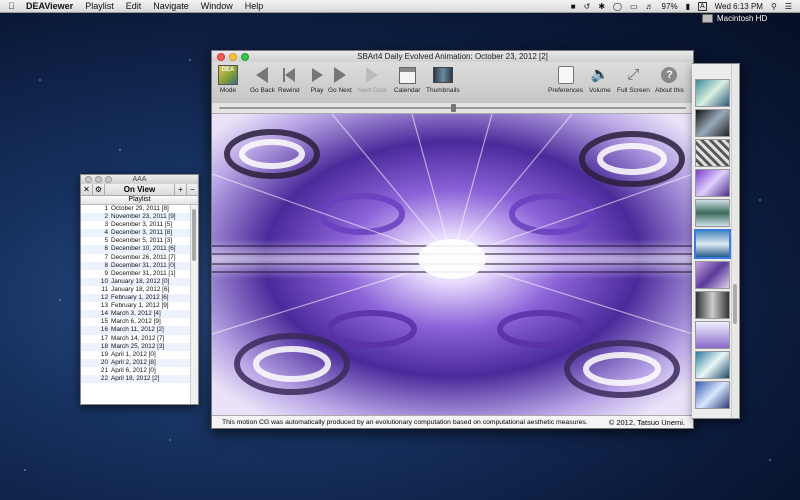 The width and height of the screenshot is (800, 500). I want to click on preferences-label: Preferences, so click(566, 90).